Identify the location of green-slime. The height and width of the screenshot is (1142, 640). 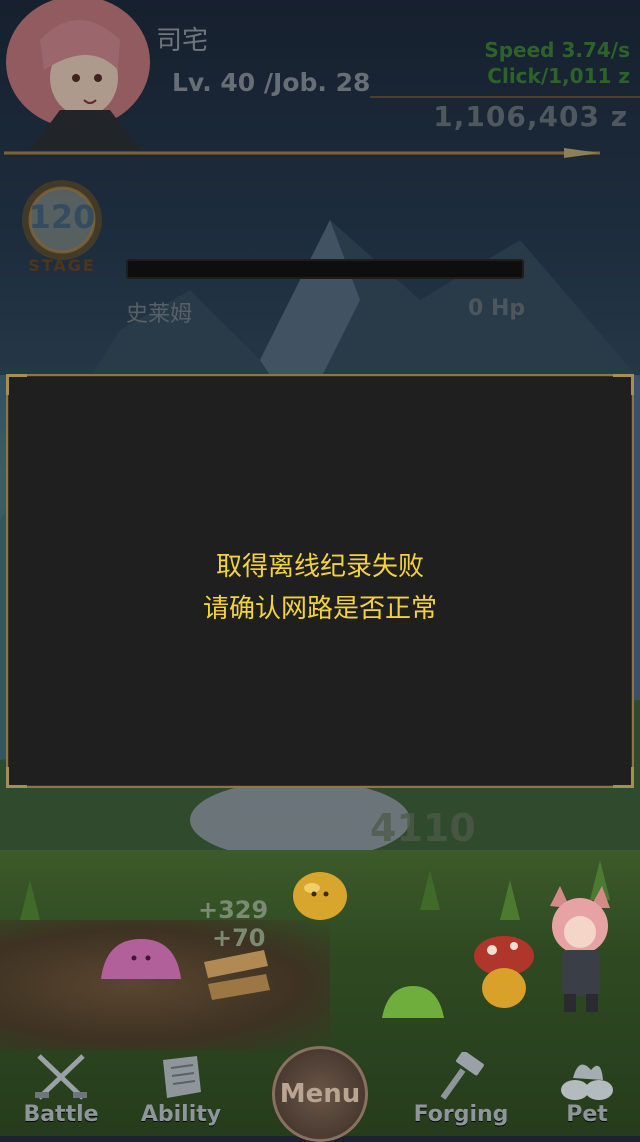
(413, 1002).